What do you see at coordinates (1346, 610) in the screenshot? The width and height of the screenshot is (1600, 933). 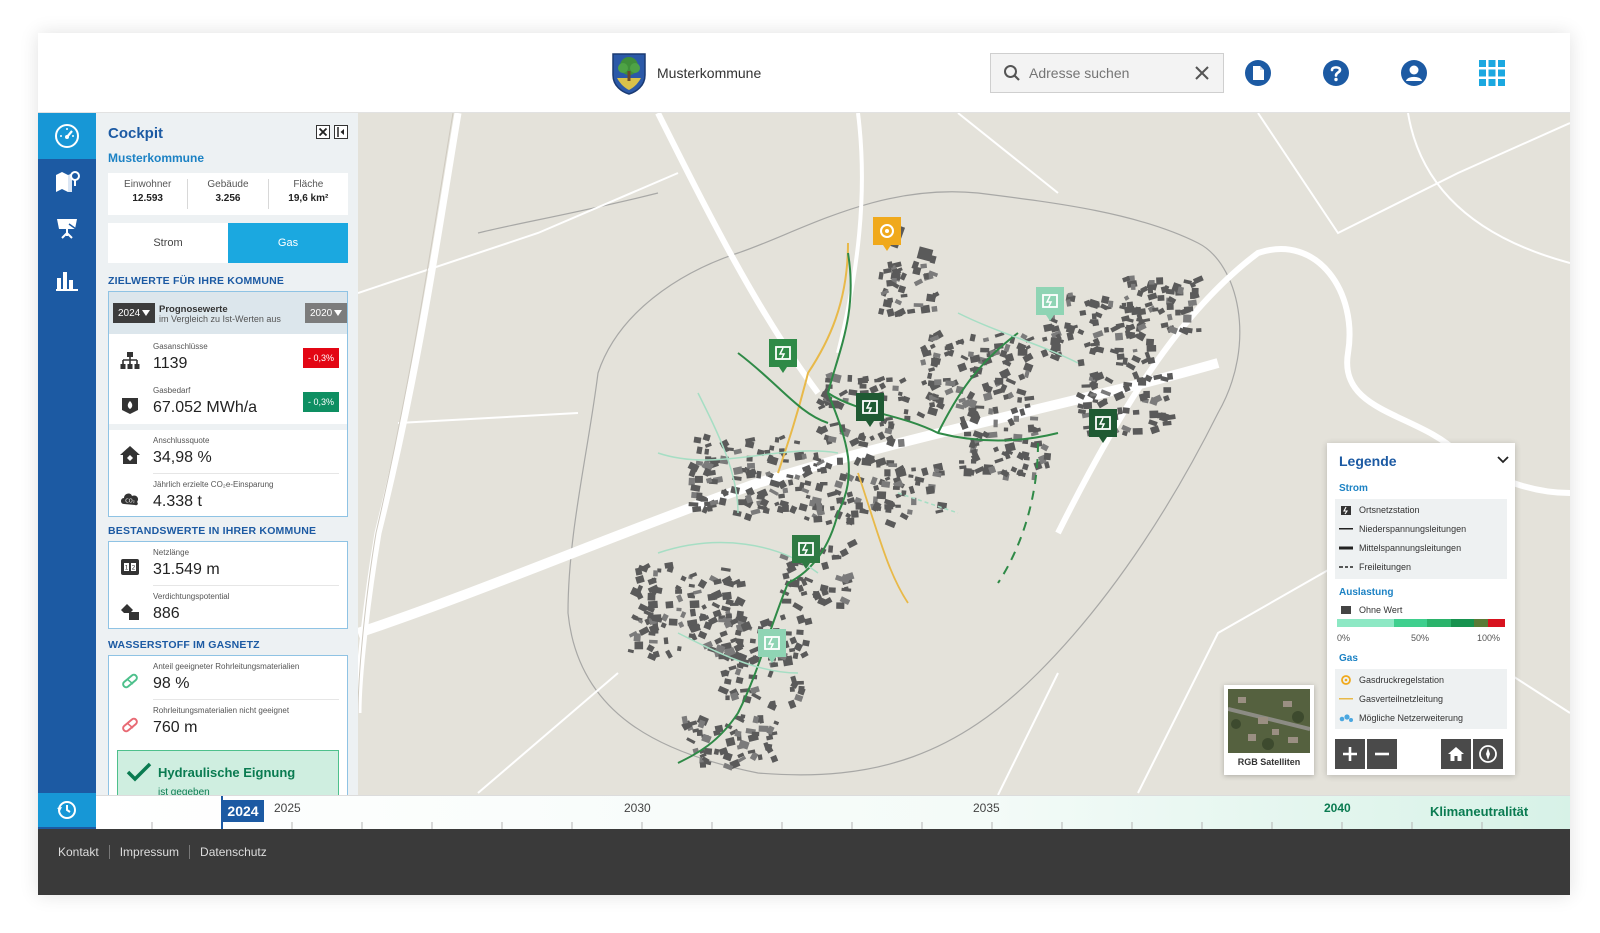 I see `no-value-swatch-icon` at bounding box center [1346, 610].